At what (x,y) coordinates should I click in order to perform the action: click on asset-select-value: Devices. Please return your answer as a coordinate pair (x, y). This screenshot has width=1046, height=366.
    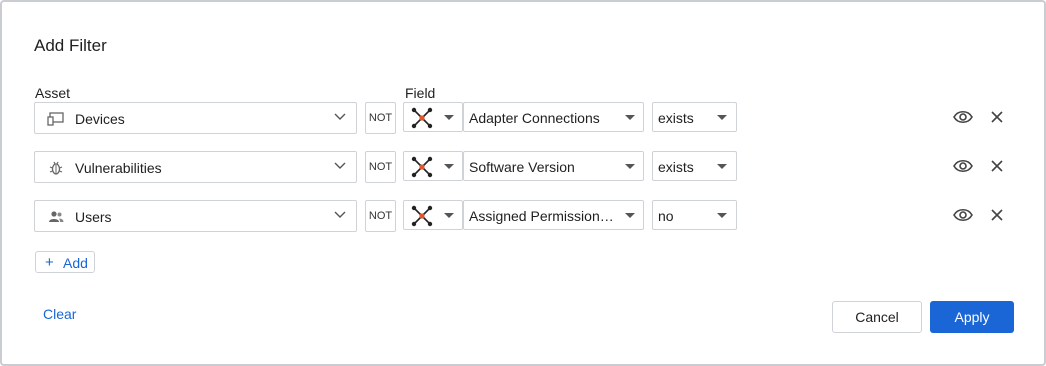
    Looking at the image, I should click on (100, 119).